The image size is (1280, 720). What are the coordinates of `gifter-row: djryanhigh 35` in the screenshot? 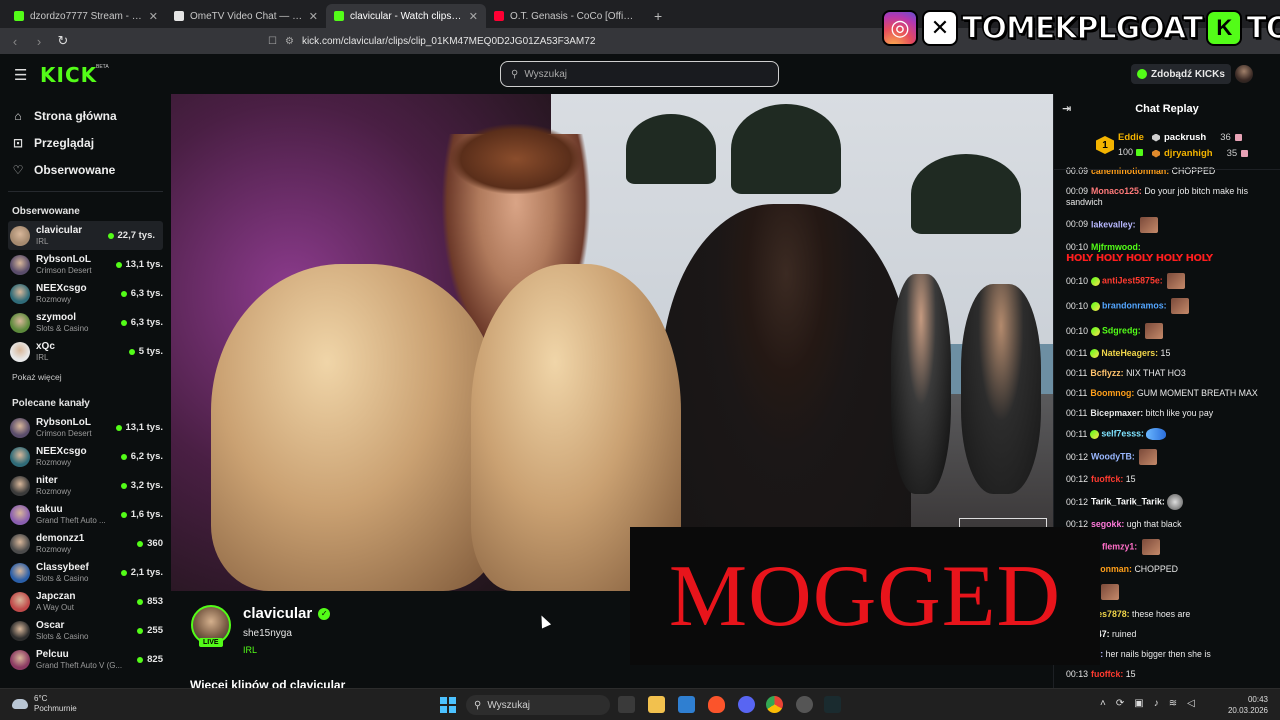 It's located at (1200, 153).